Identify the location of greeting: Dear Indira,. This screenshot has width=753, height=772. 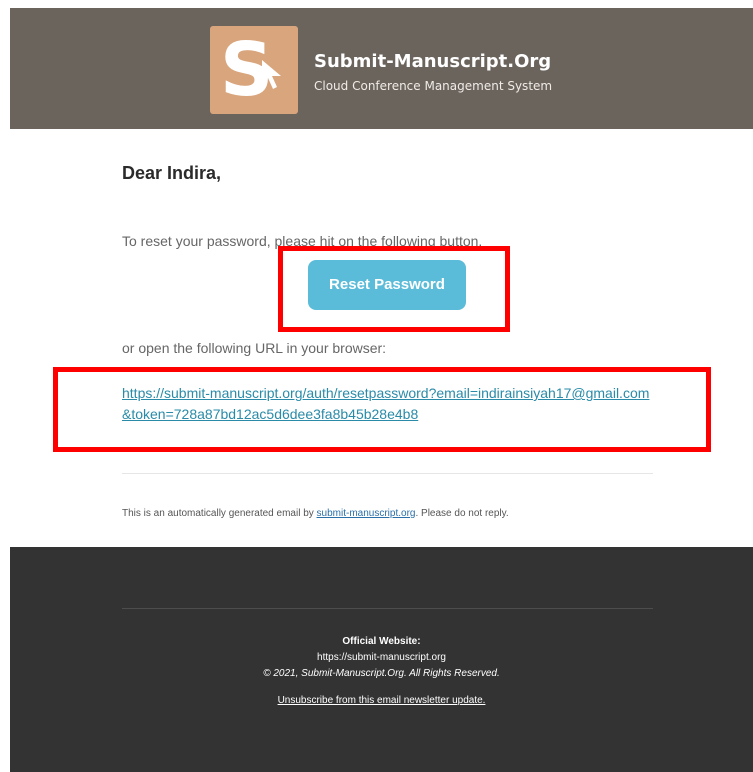
(172, 173).